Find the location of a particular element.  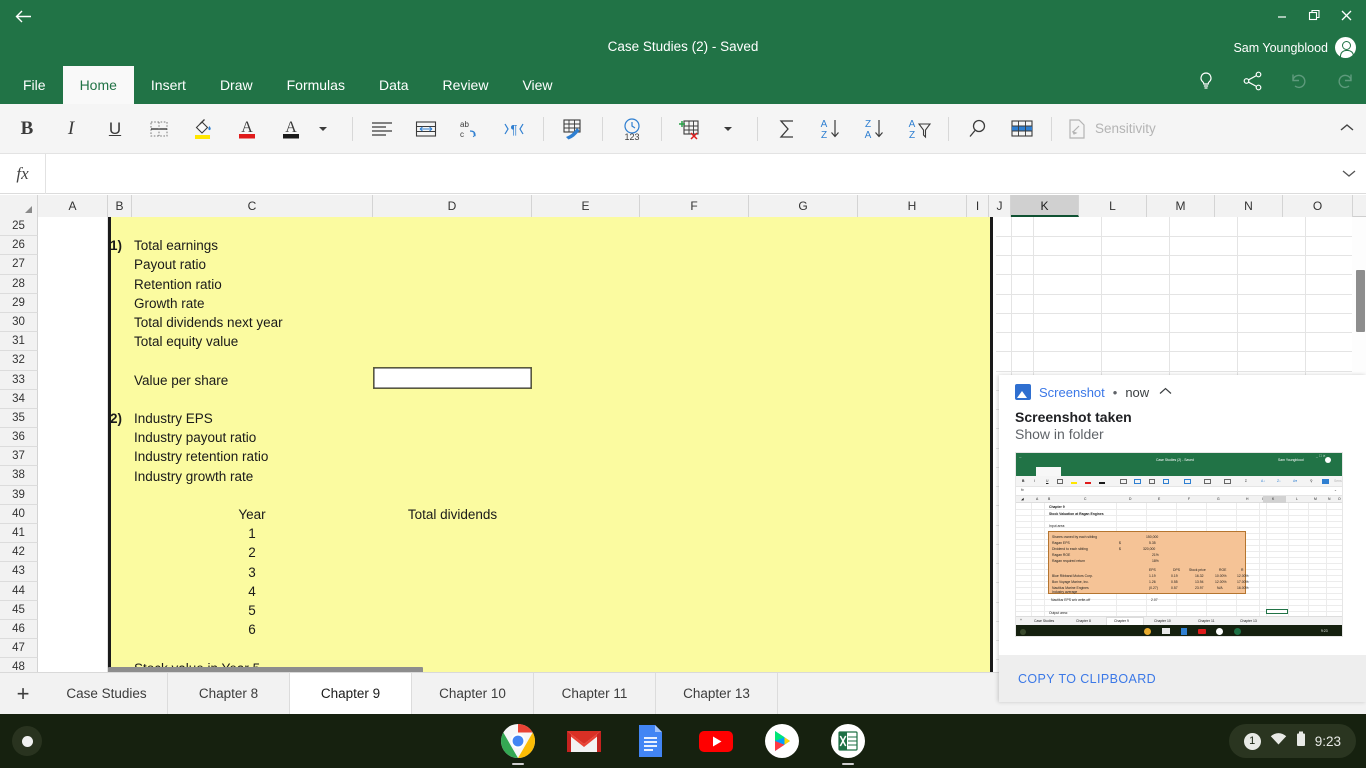

column-header-N: N is located at coordinates (1249, 206).